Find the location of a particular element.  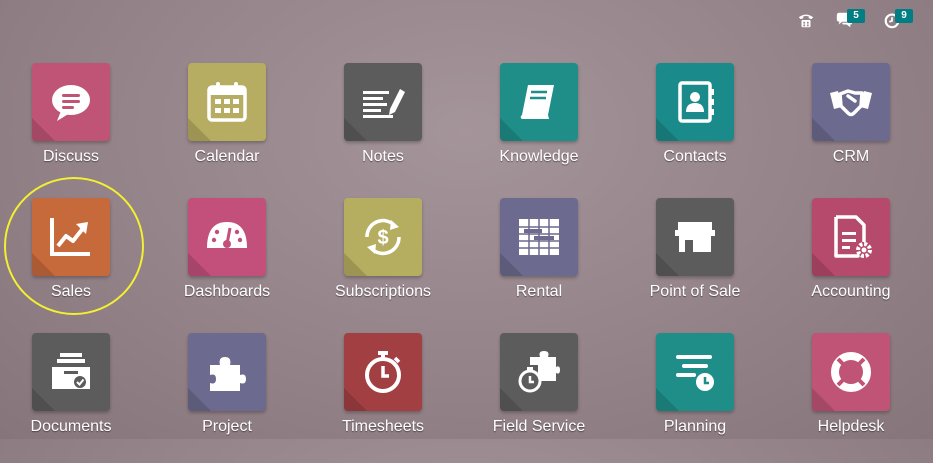

app-icon-field-service is located at coordinates (539, 372).